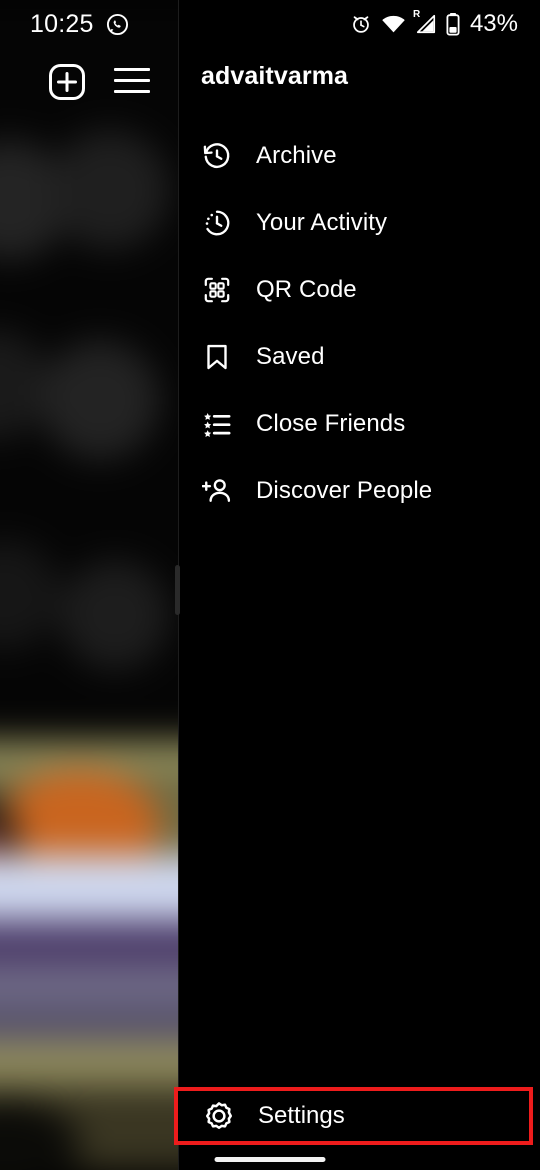 This screenshot has width=540, height=1170. I want to click on whatsapp-icon, so click(117, 24).